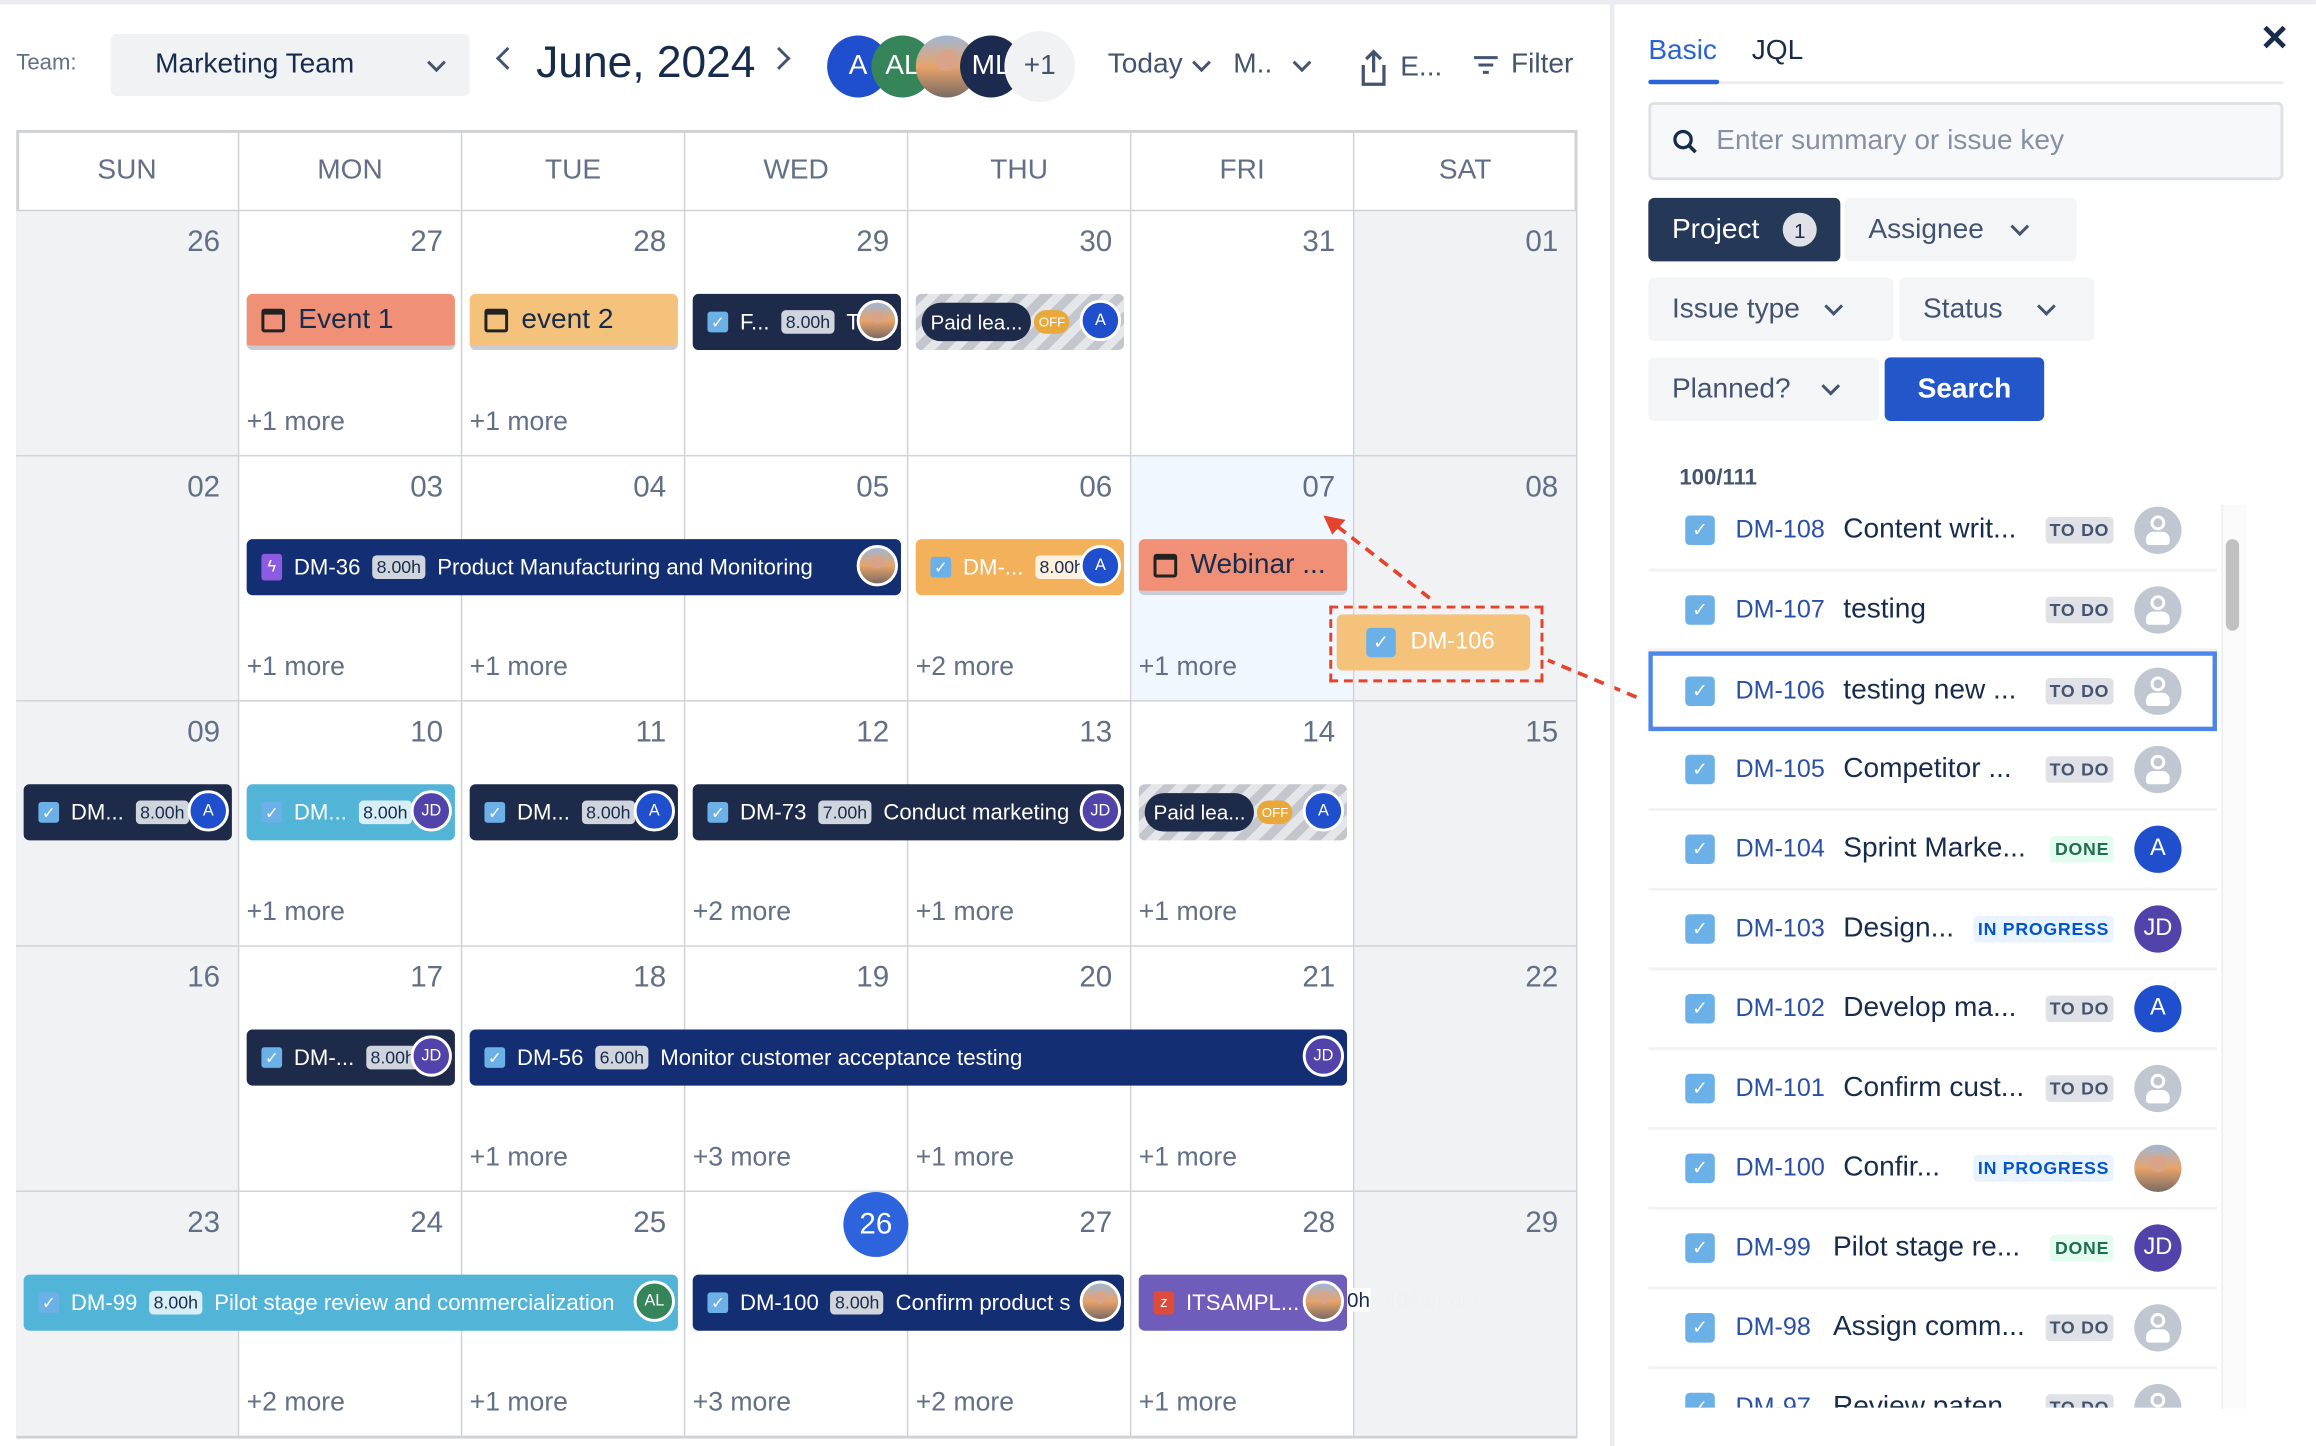 Image resolution: width=2316 pixels, height=1446 pixels. What do you see at coordinates (796, 322) in the screenshot?
I see `event-bar: ✓ F... 8.00h T` at bounding box center [796, 322].